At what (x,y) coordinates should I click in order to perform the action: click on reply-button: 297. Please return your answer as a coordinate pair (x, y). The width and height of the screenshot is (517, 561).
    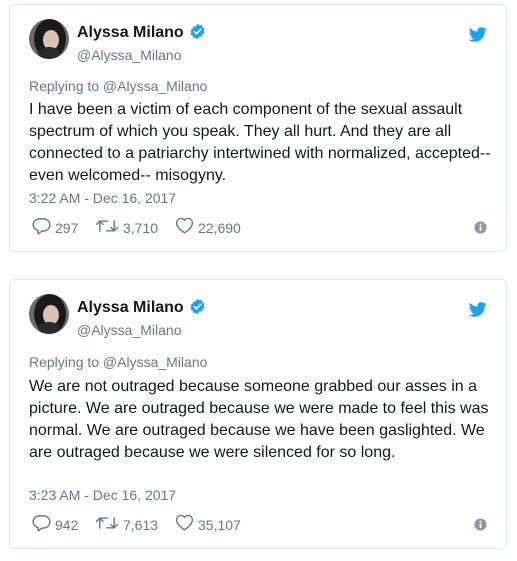
    Looking at the image, I should click on (55, 228).